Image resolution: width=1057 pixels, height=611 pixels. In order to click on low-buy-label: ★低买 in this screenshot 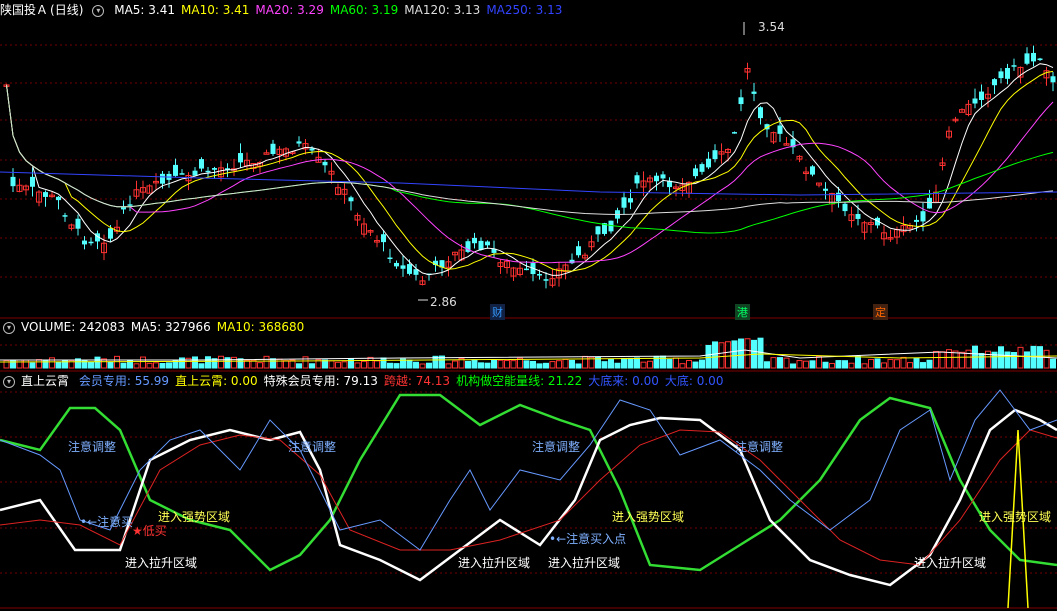, I will do `click(149, 530)`.